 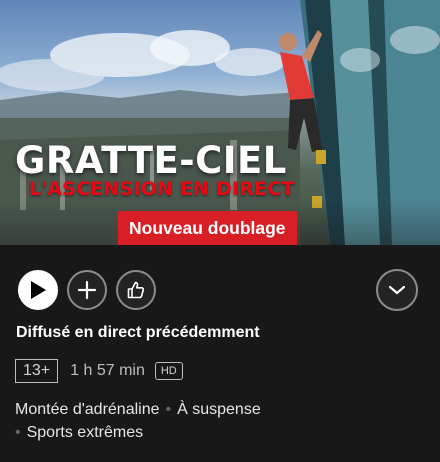 I want to click on hd-badge: HD, so click(x=168, y=371).